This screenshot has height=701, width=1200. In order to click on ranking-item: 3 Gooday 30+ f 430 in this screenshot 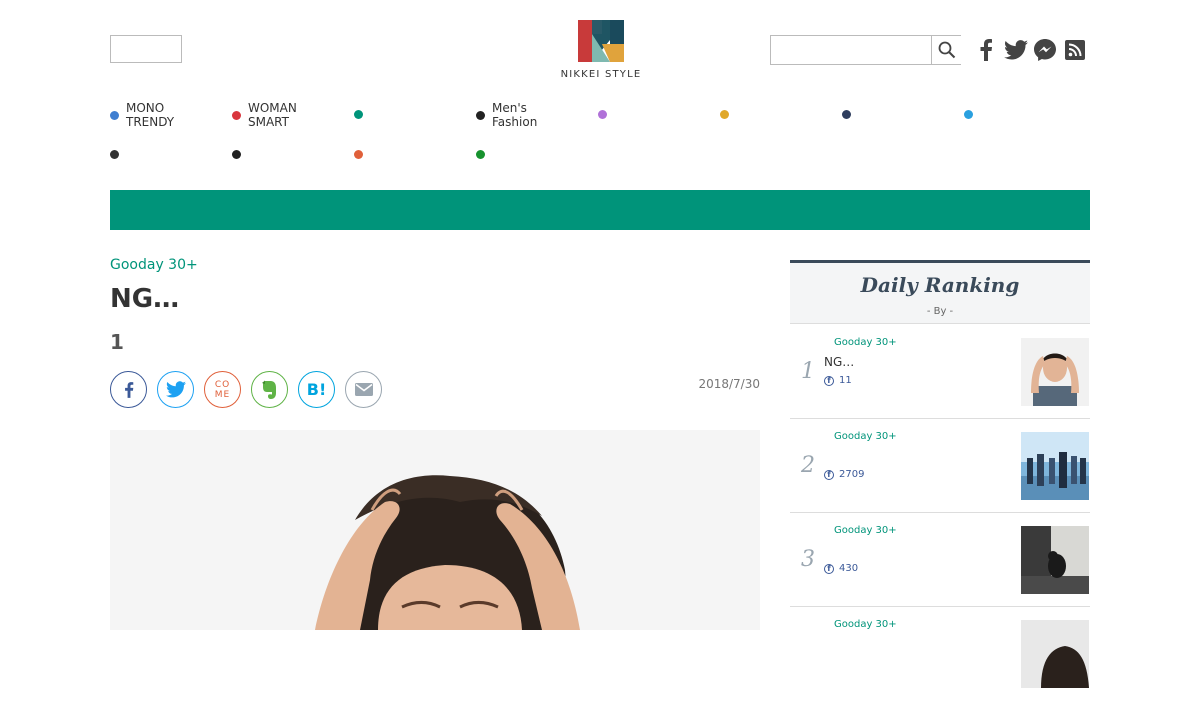, I will do `click(940, 560)`.